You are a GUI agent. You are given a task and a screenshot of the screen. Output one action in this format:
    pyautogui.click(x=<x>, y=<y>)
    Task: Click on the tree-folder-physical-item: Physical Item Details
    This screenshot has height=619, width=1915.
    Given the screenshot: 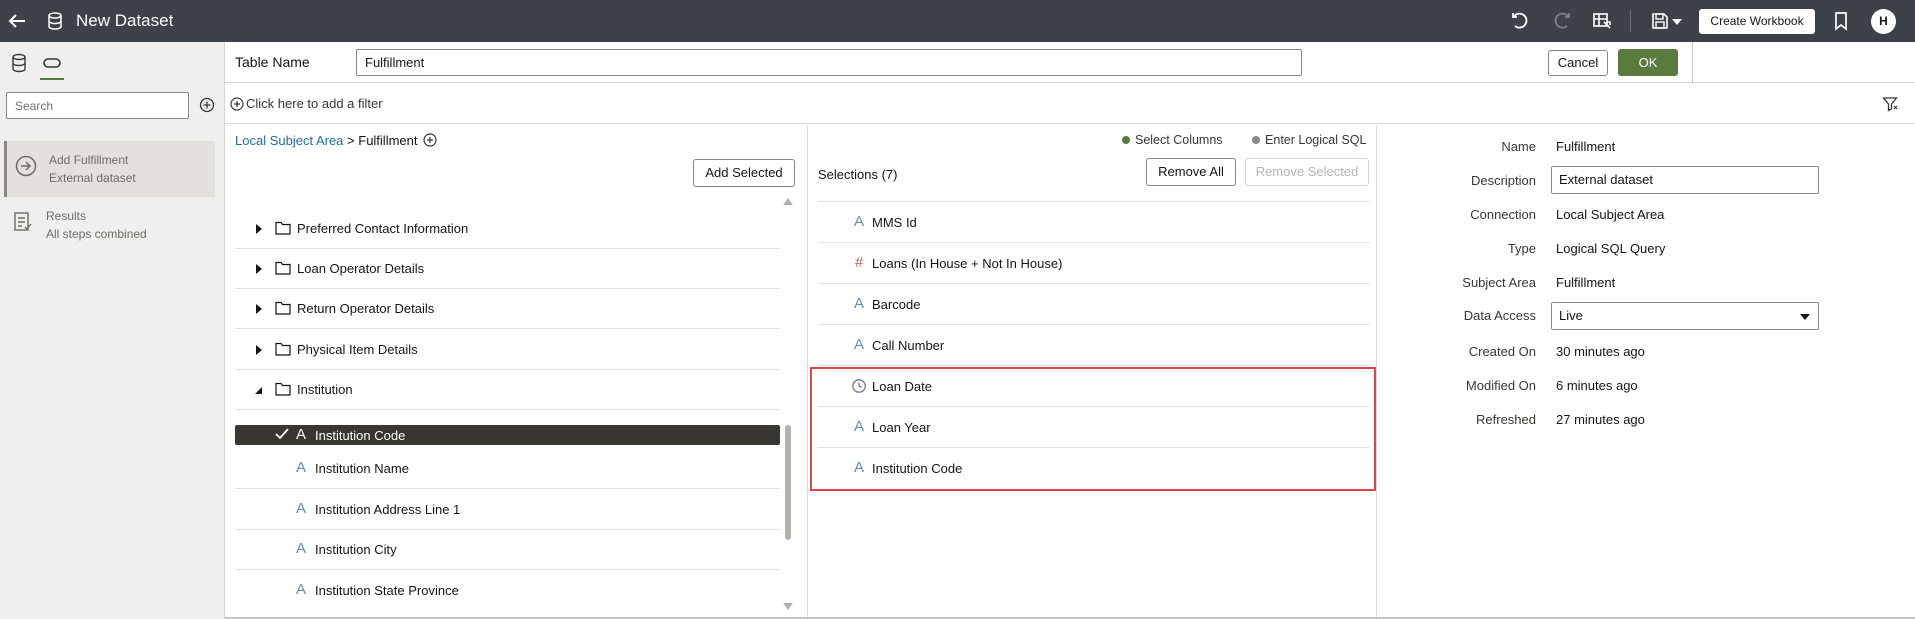 What is the action you would take?
    pyautogui.click(x=507, y=350)
    